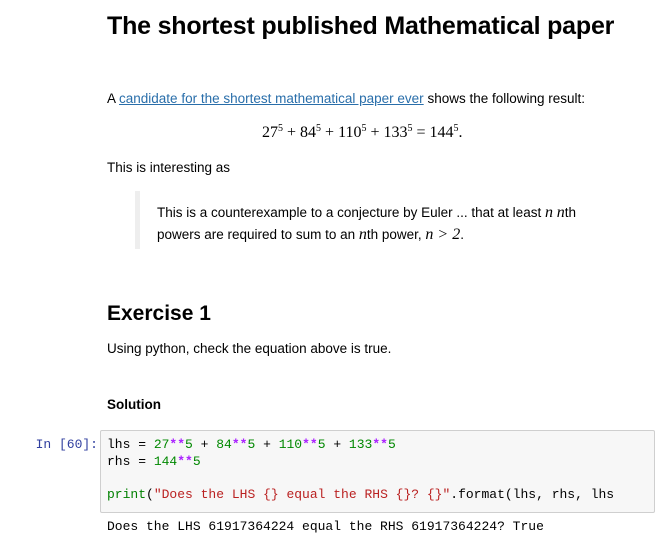 The image size is (661, 544). I want to click on solution-label: Solution, so click(134, 404).